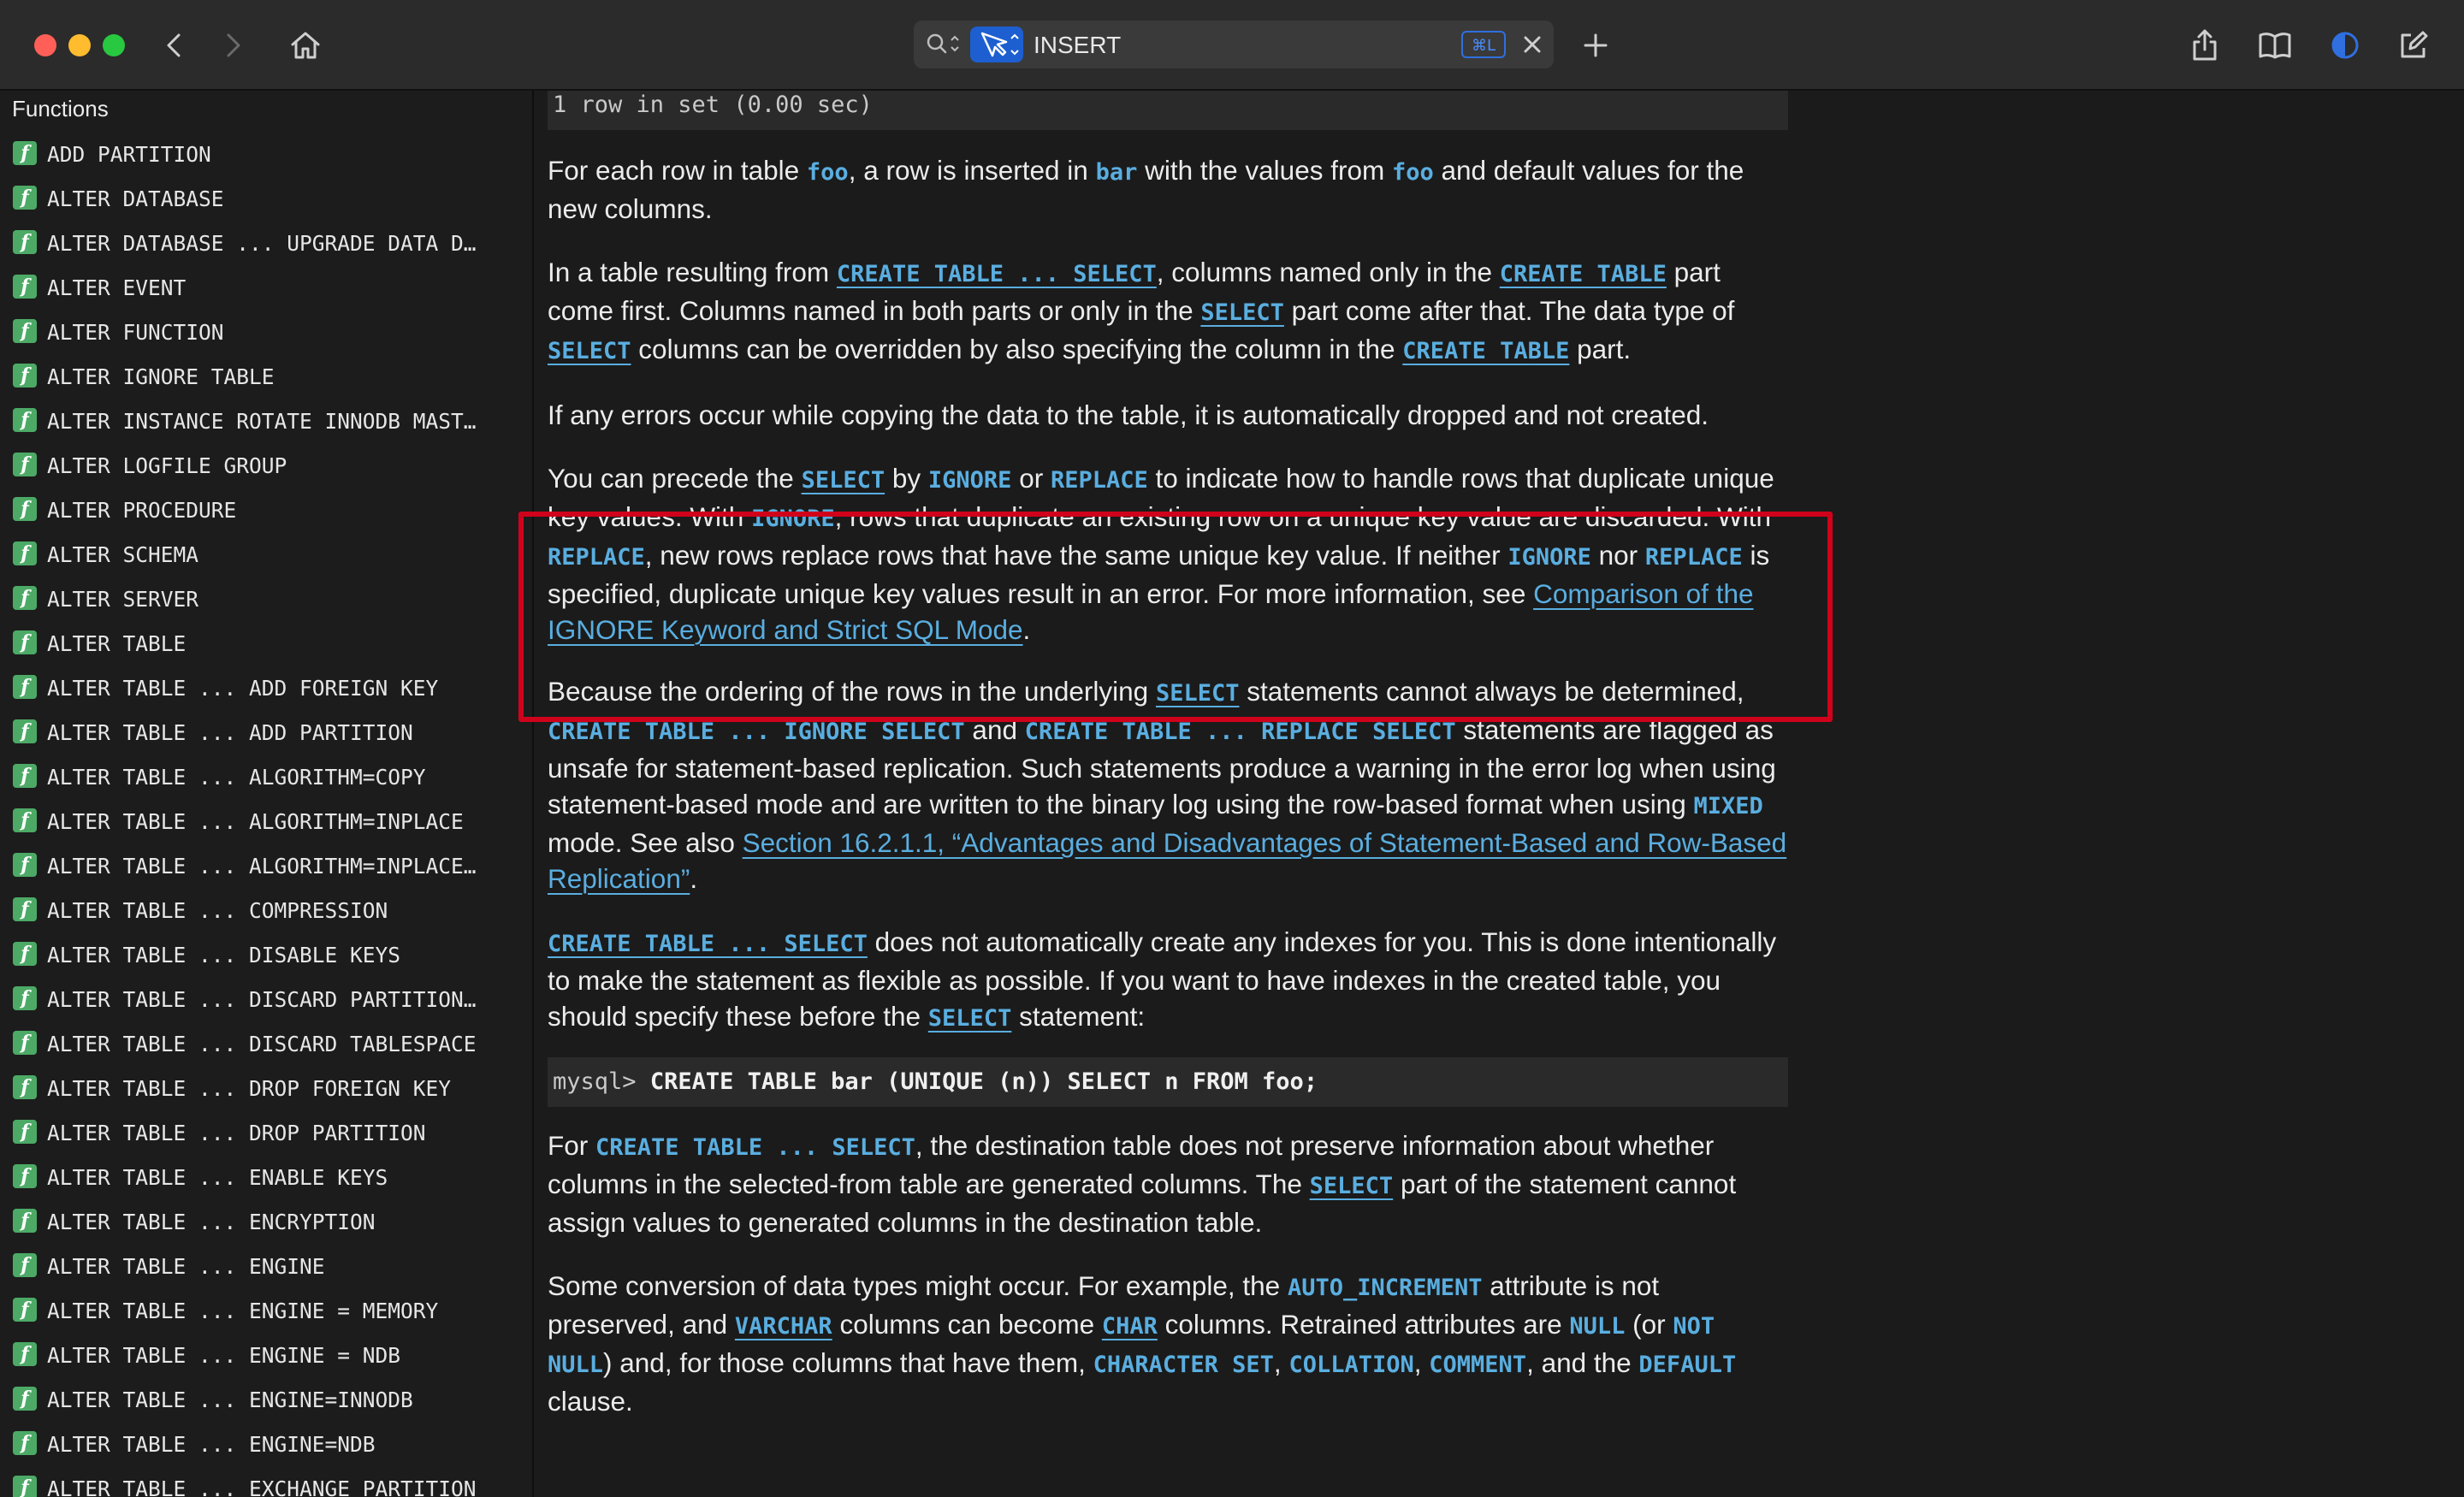  What do you see at coordinates (236, 1133) in the screenshot?
I see `sidebar-item-label: ALTER TABLE ... DROP PARTITION` at bounding box center [236, 1133].